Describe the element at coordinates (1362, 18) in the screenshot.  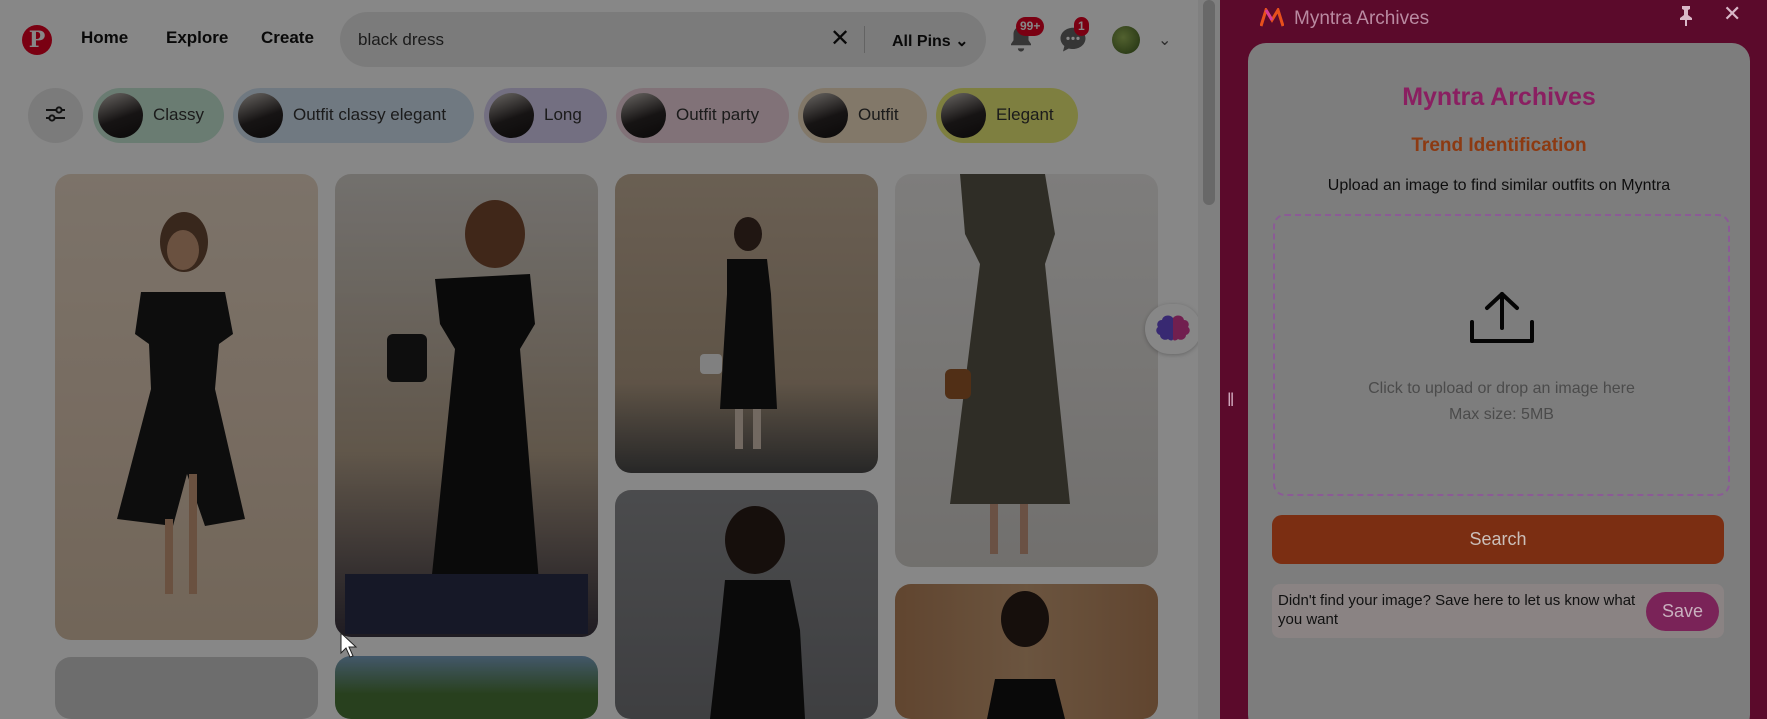
I see `panel-window-title: Myntra Archives` at that location.